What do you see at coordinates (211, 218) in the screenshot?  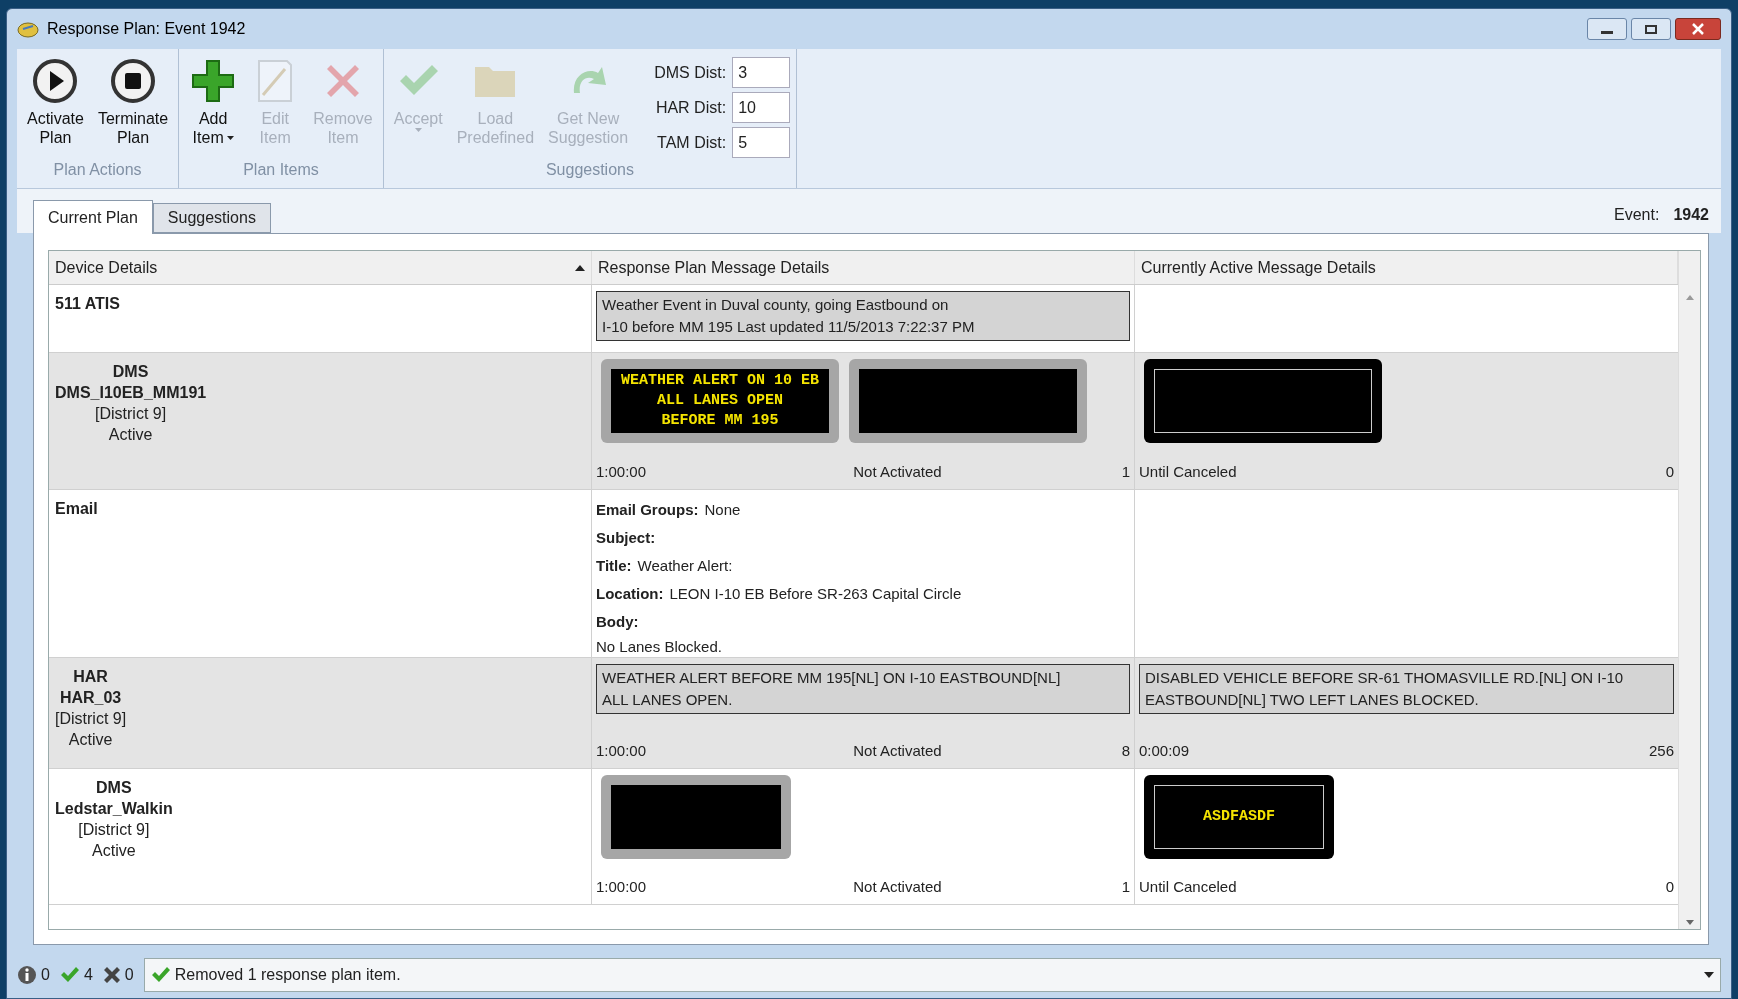 I see `tab: Suggestions` at bounding box center [211, 218].